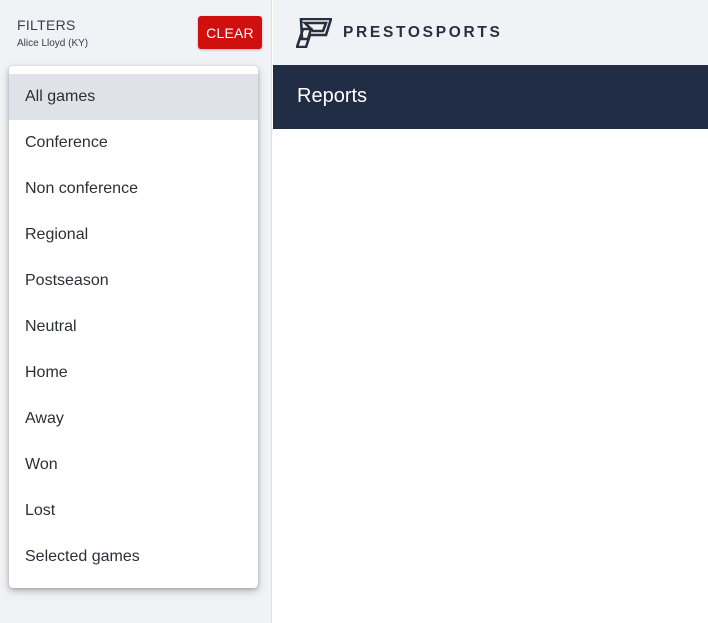 The height and width of the screenshot is (623, 708). I want to click on page-title: Reports, so click(332, 96).